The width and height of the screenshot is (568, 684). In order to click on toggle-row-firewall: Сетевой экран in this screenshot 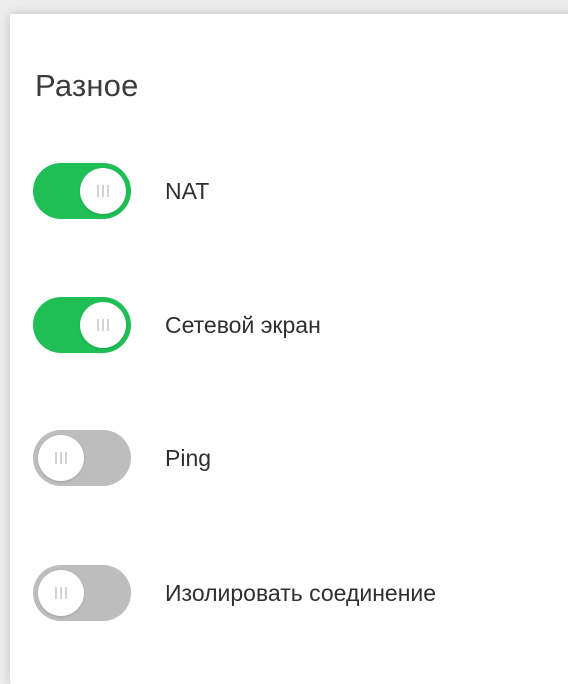, I will do `click(177, 325)`.